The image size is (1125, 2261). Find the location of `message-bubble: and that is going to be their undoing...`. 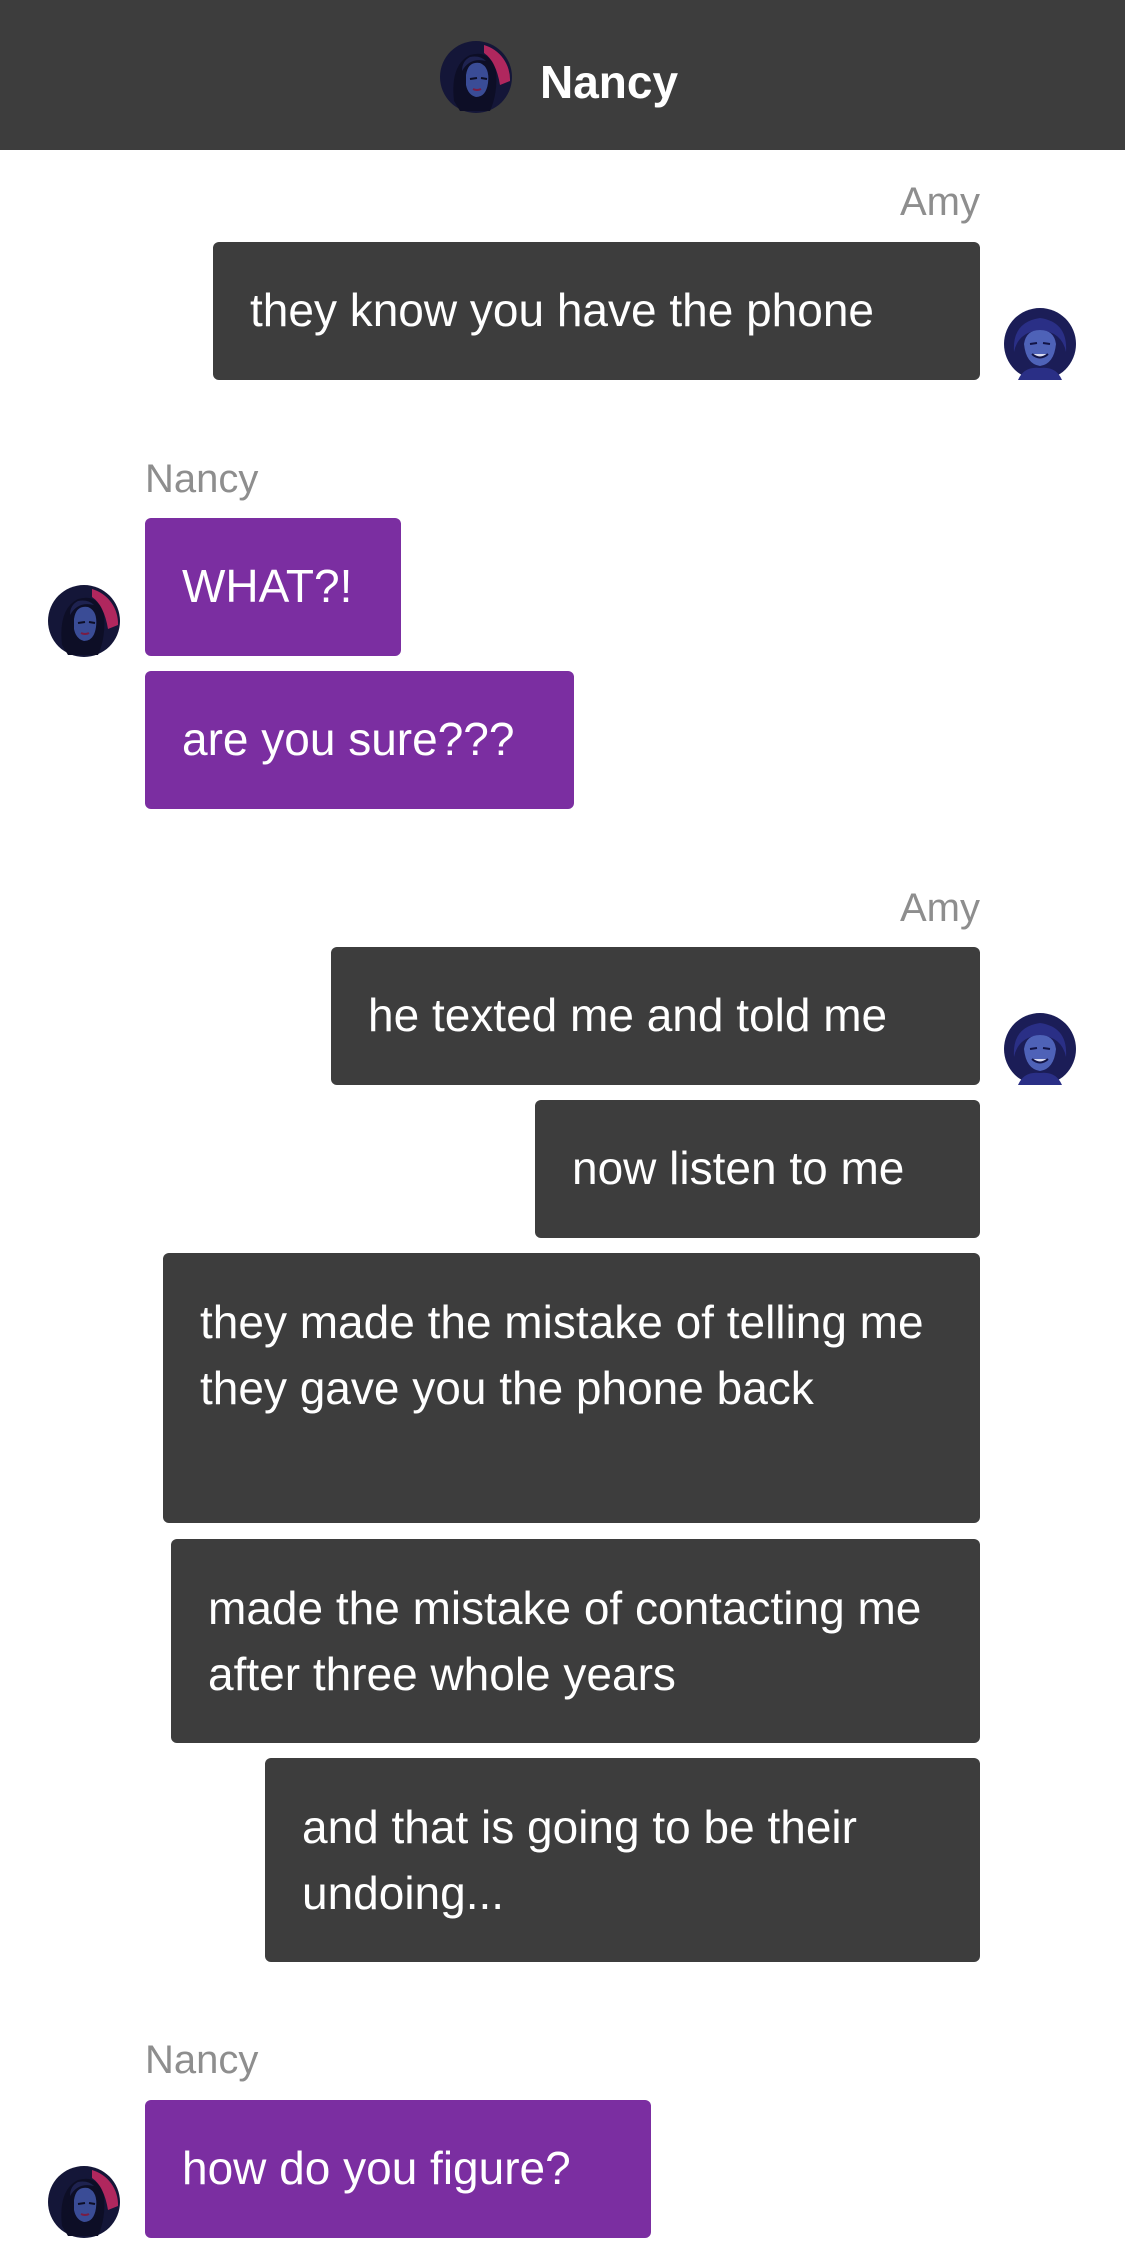

message-bubble: and that is going to be their undoing... is located at coordinates (622, 1860).